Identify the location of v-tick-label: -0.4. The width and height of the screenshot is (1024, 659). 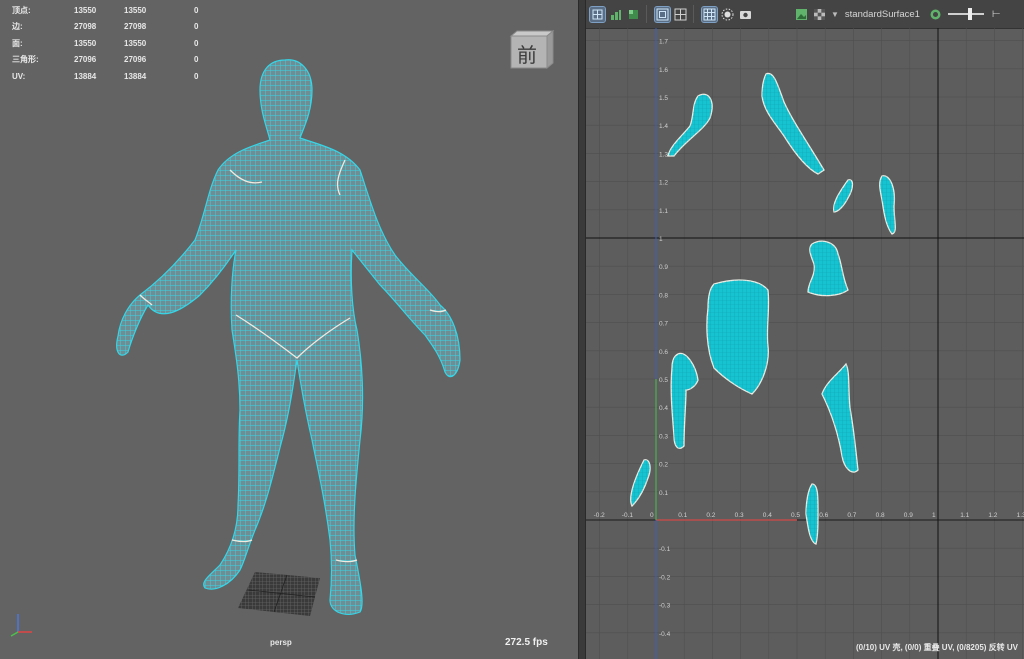
(665, 634).